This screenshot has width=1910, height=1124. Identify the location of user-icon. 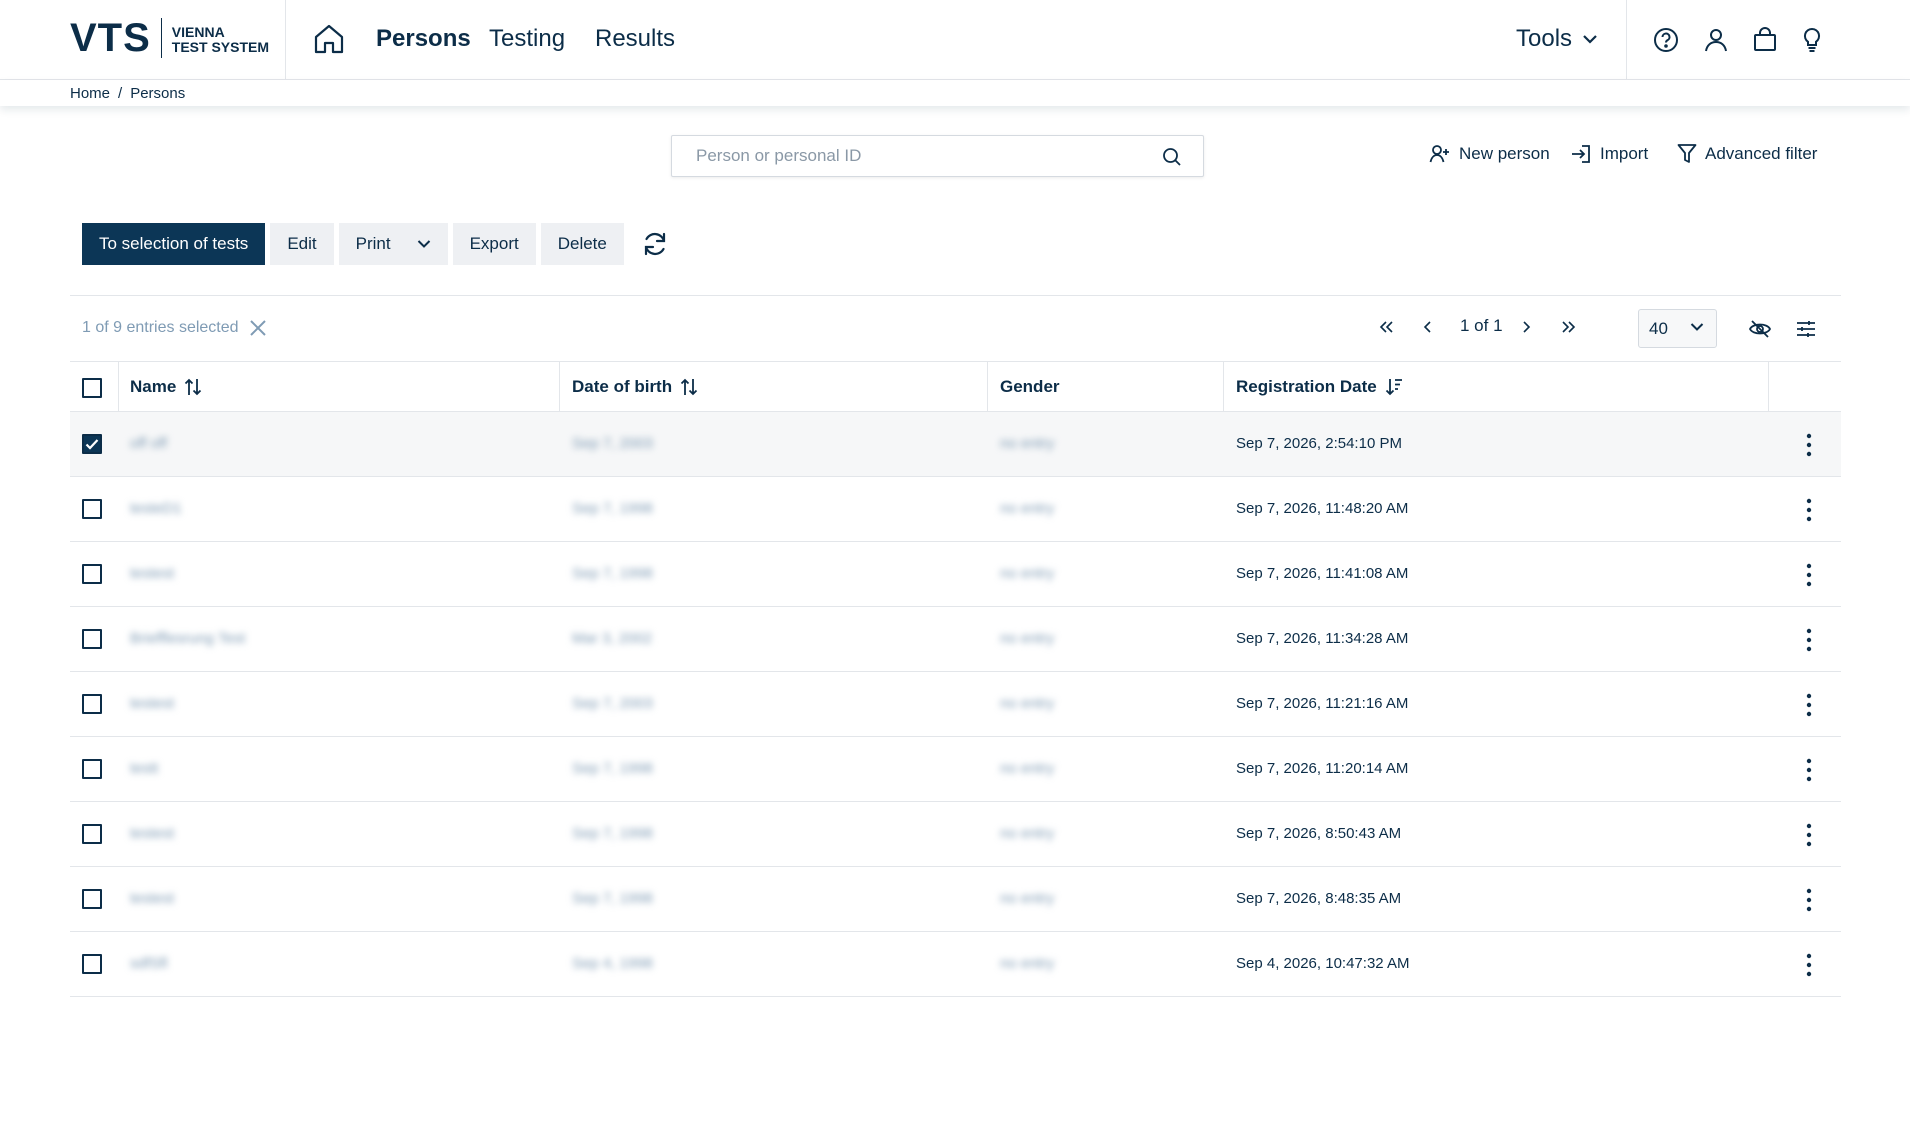
(1716, 40).